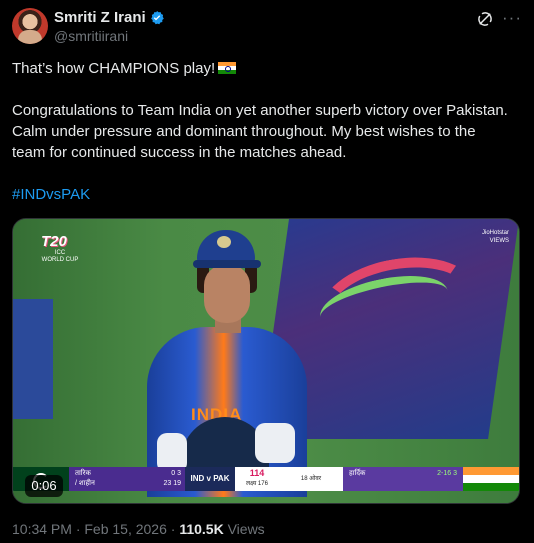 This screenshot has height=543, width=534. What do you see at coordinates (227, 264) in the screenshot?
I see `player-cap-brim` at bounding box center [227, 264].